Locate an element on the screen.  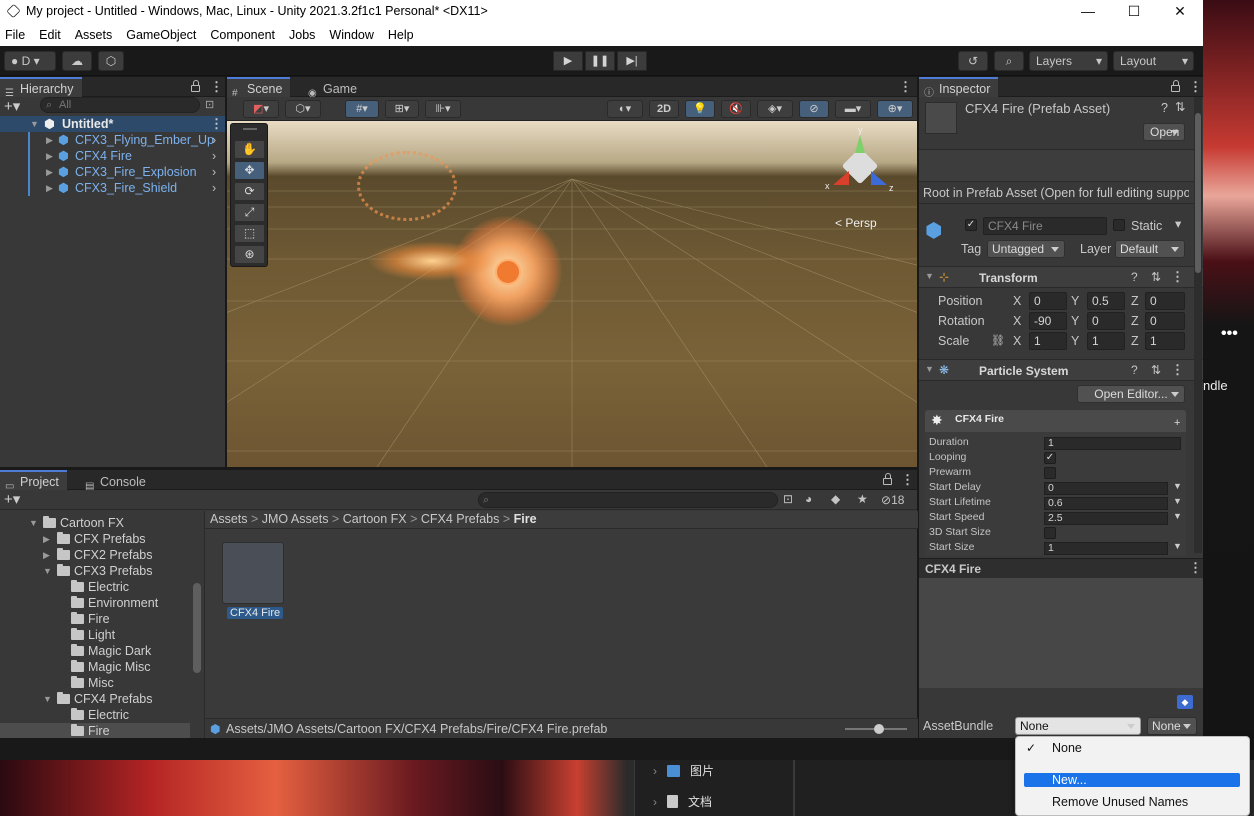
lighting-toggle: 💡 is located at coordinates (700, 109).